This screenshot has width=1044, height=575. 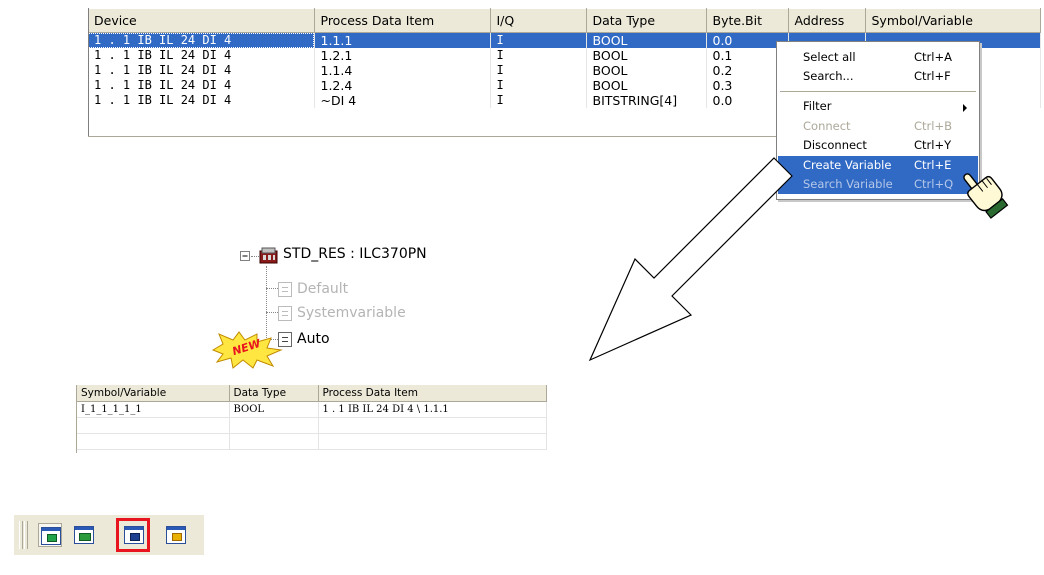 I want to click on flow-arrow-icon, so click(x=690, y=259).